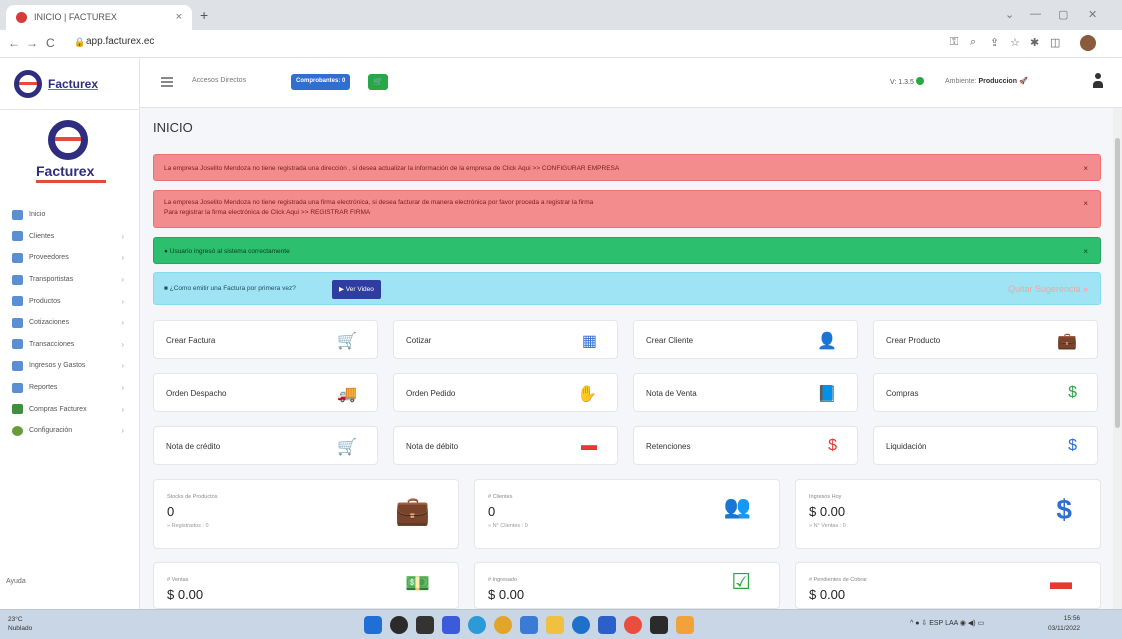 Image resolution: width=1122 pixels, height=639 pixels. What do you see at coordinates (219, 80) in the screenshot?
I see `accesos-directos-dropdown: Accesos Directos` at bounding box center [219, 80].